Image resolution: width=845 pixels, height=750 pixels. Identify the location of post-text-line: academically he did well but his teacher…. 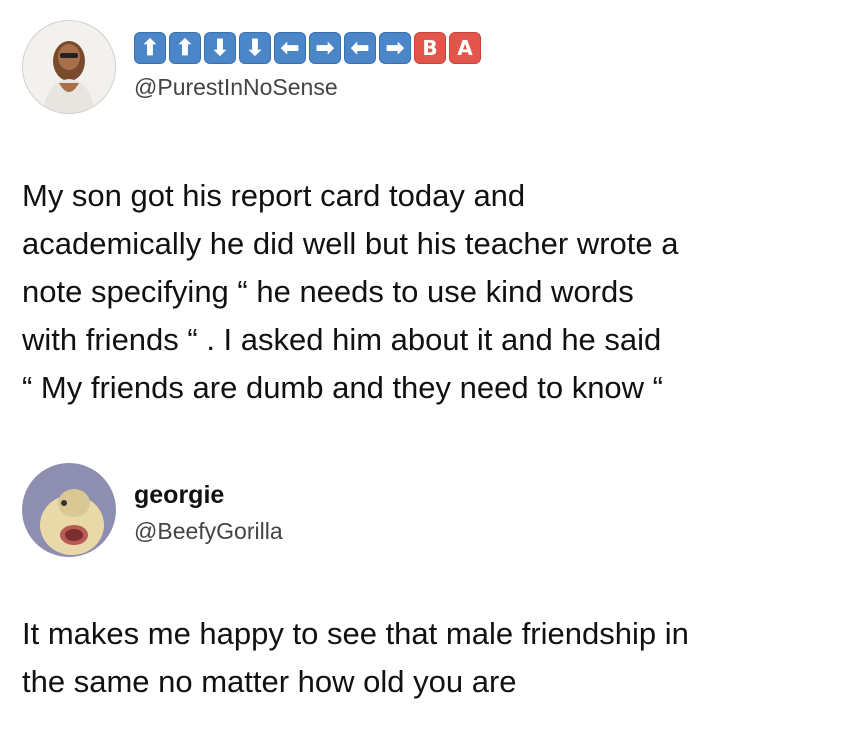
(350, 243).